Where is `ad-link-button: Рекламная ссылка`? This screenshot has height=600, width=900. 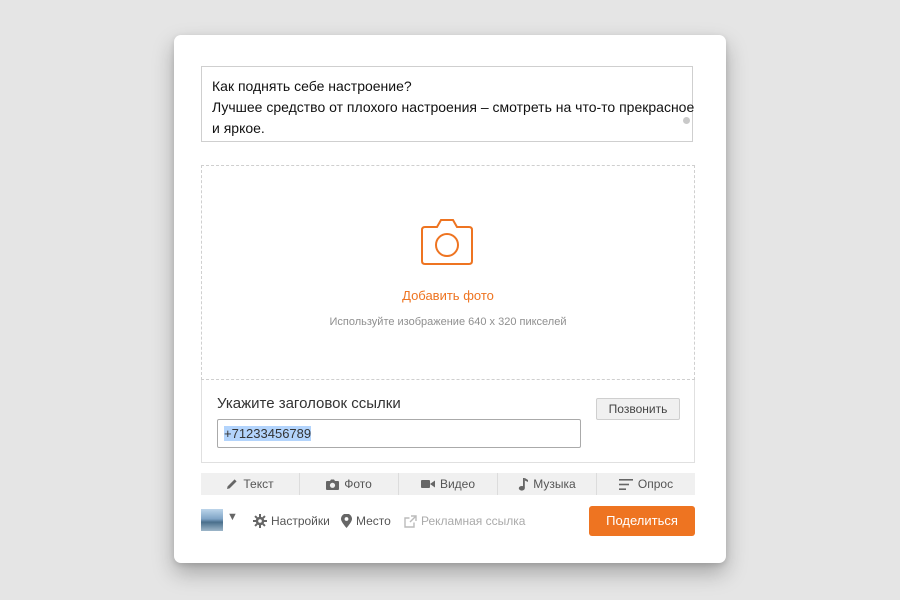
ad-link-button: Рекламная ссылка is located at coordinates (464, 521).